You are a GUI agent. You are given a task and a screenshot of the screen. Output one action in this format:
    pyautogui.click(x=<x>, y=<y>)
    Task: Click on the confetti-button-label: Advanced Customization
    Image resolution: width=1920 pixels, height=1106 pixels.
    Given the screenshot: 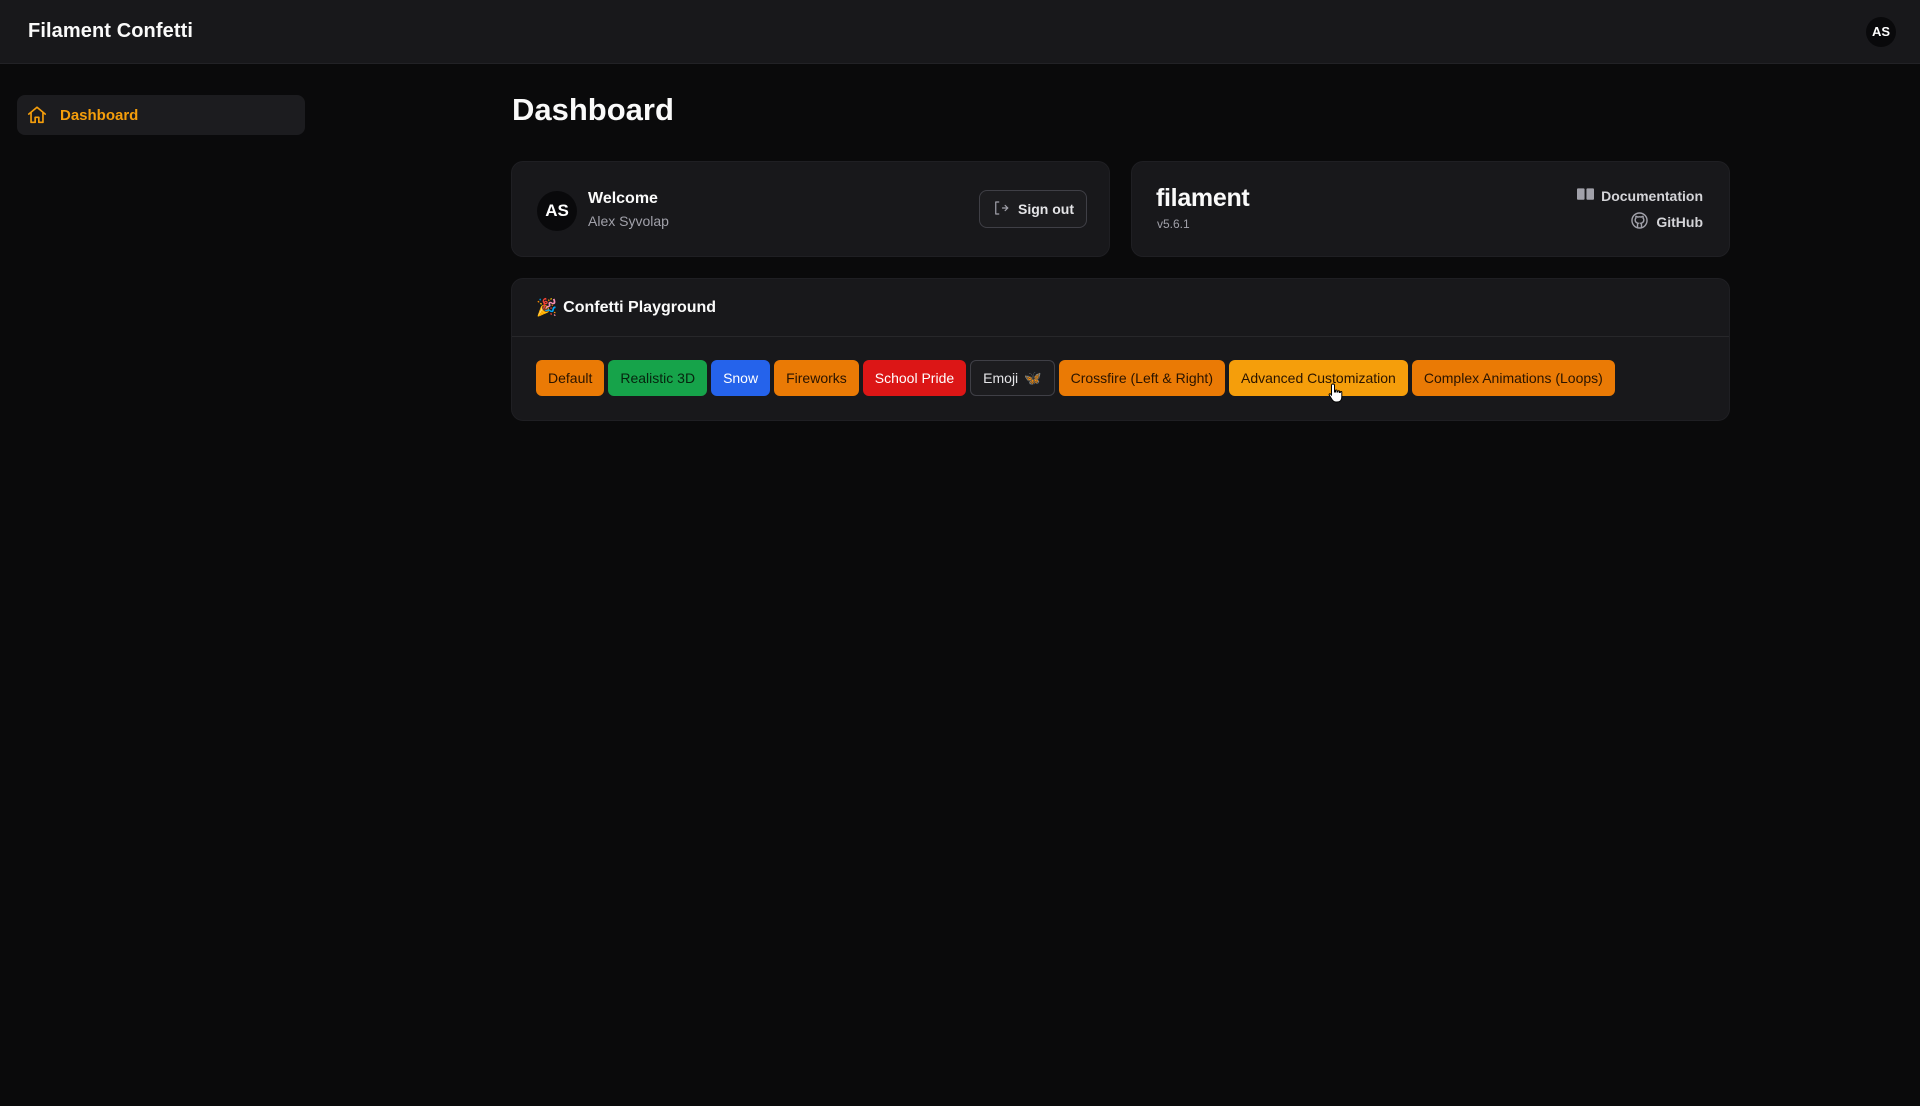 What is the action you would take?
    pyautogui.click(x=1318, y=378)
    